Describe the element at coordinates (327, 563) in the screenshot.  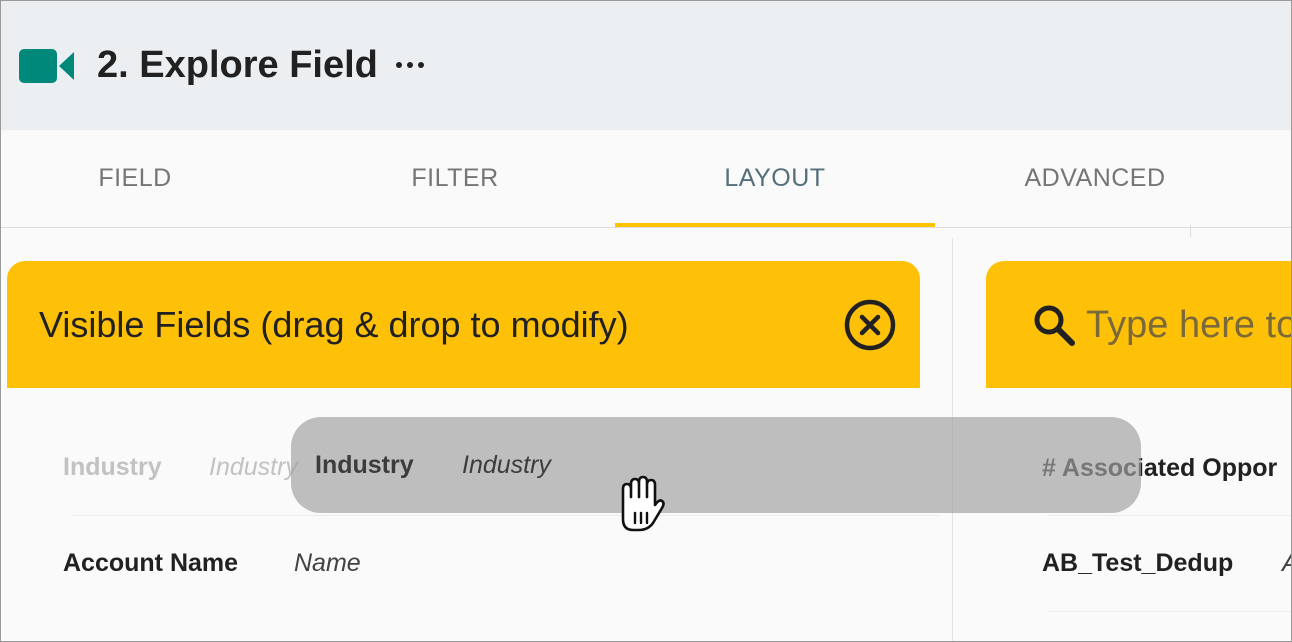
I see `field-alias: Name` at that location.